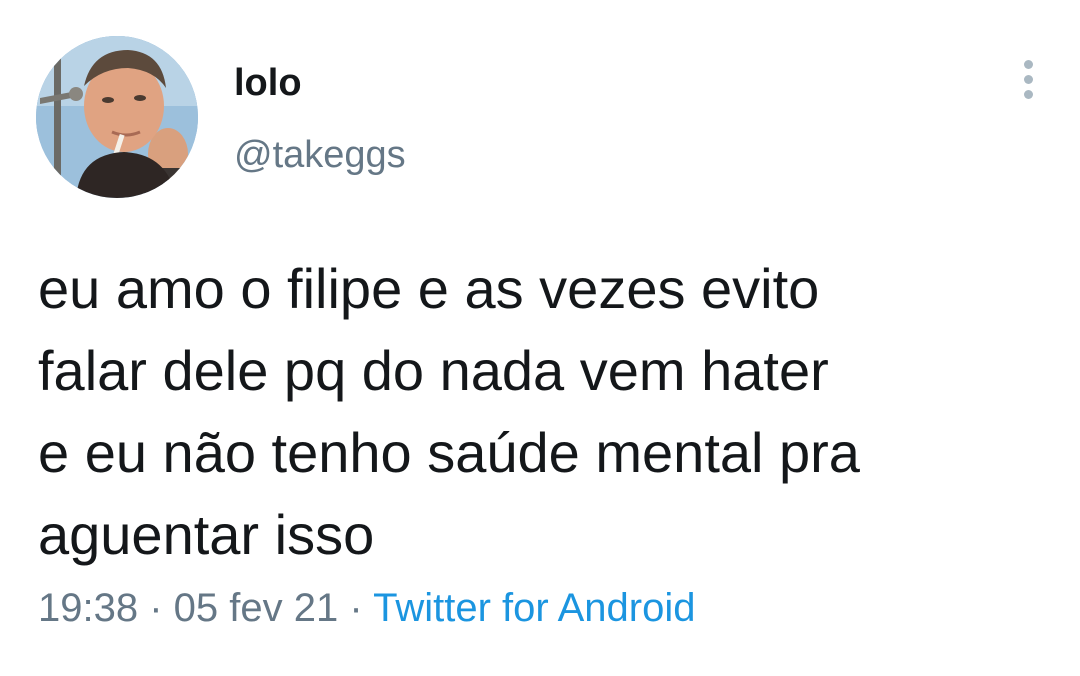  What do you see at coordinates (449, 452) in the screenshot?
I see `tweet-text-line: e eu não tenho saúde mental pra` at bounding box center [449, 452].